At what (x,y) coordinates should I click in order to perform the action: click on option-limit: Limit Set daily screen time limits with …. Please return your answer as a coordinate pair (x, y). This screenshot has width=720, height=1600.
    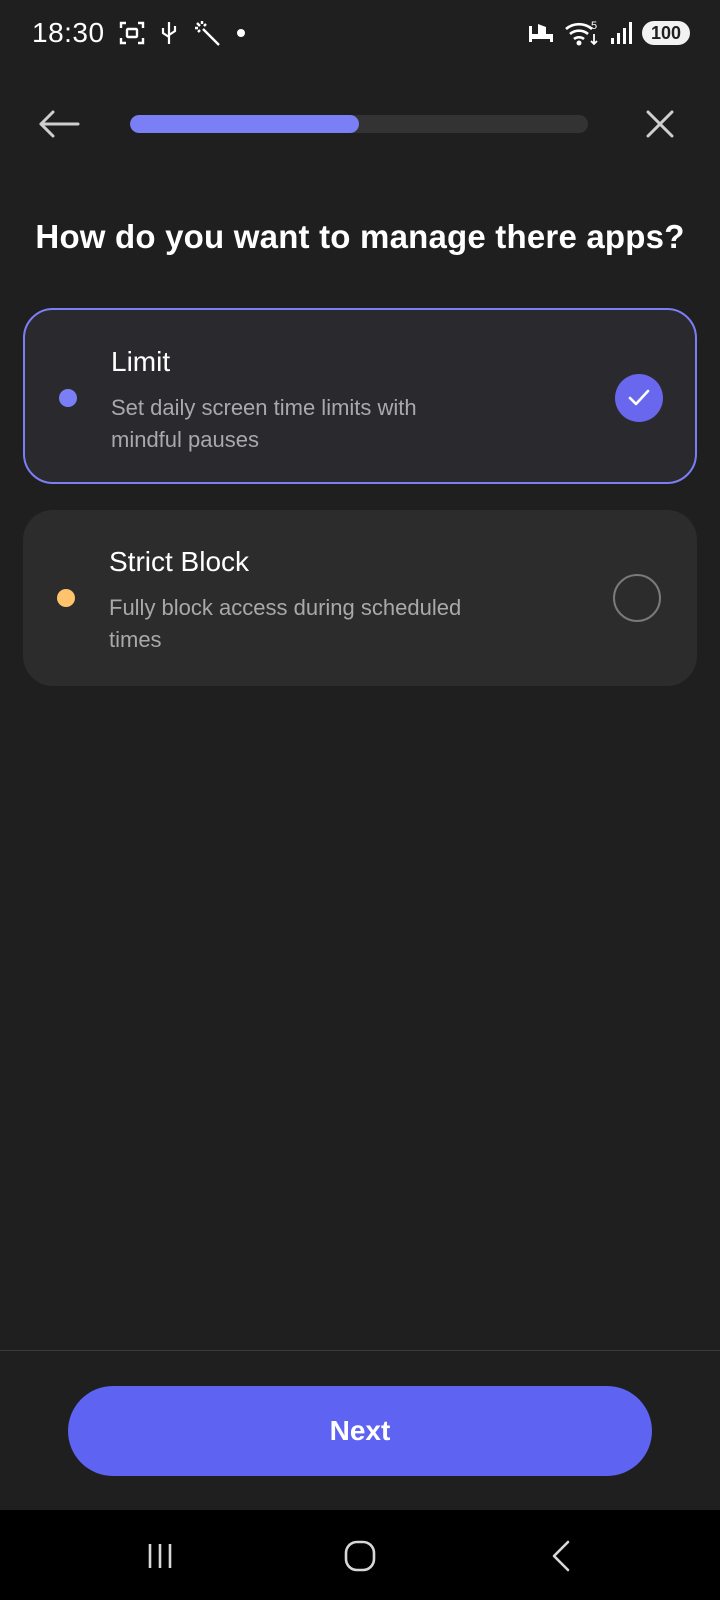
    Looking at the image, I should click on (360, 396).